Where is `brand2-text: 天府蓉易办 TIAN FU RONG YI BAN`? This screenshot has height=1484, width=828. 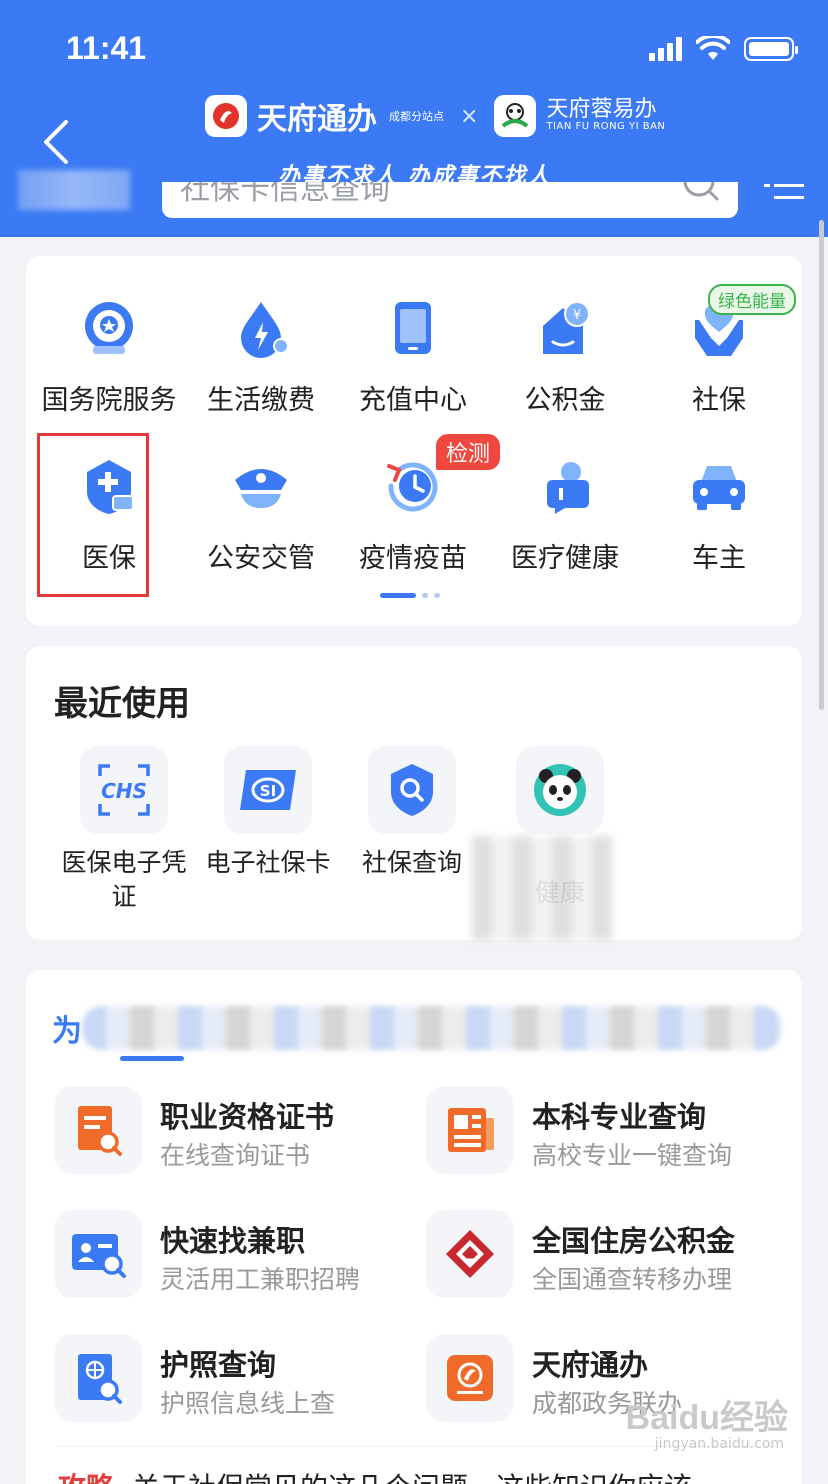 brand2-text: 天府蓉易办 TIAN FU RONG YI BAN is located at coordinates (605, 116).